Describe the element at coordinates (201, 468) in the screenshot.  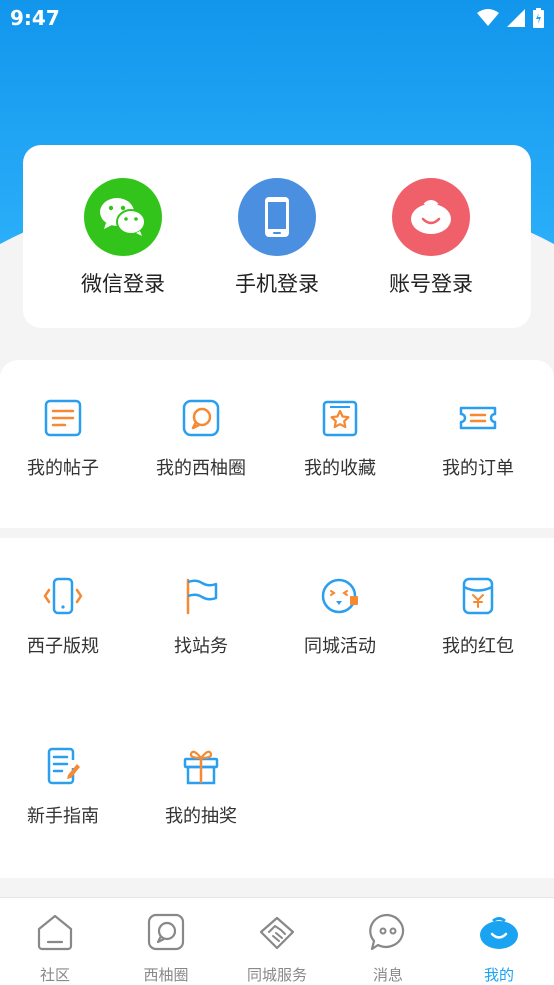
I see `my-xiyou-circle-label: 我的西柚圈` at that location.